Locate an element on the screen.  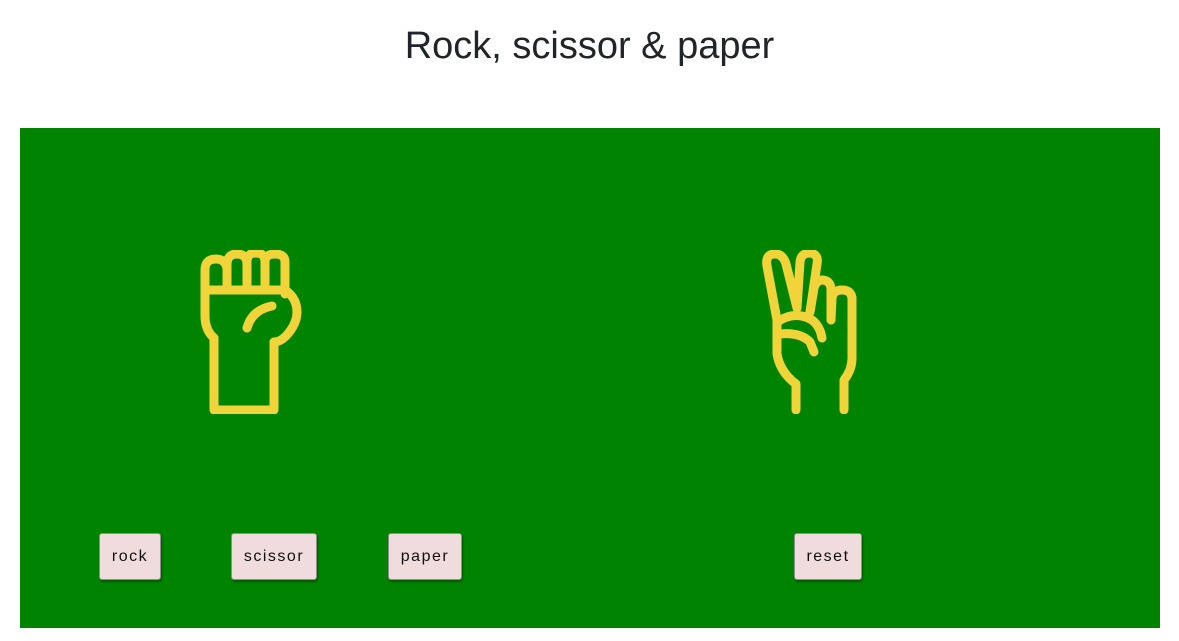
reset-button: reset is located at coordinates (828, 556).